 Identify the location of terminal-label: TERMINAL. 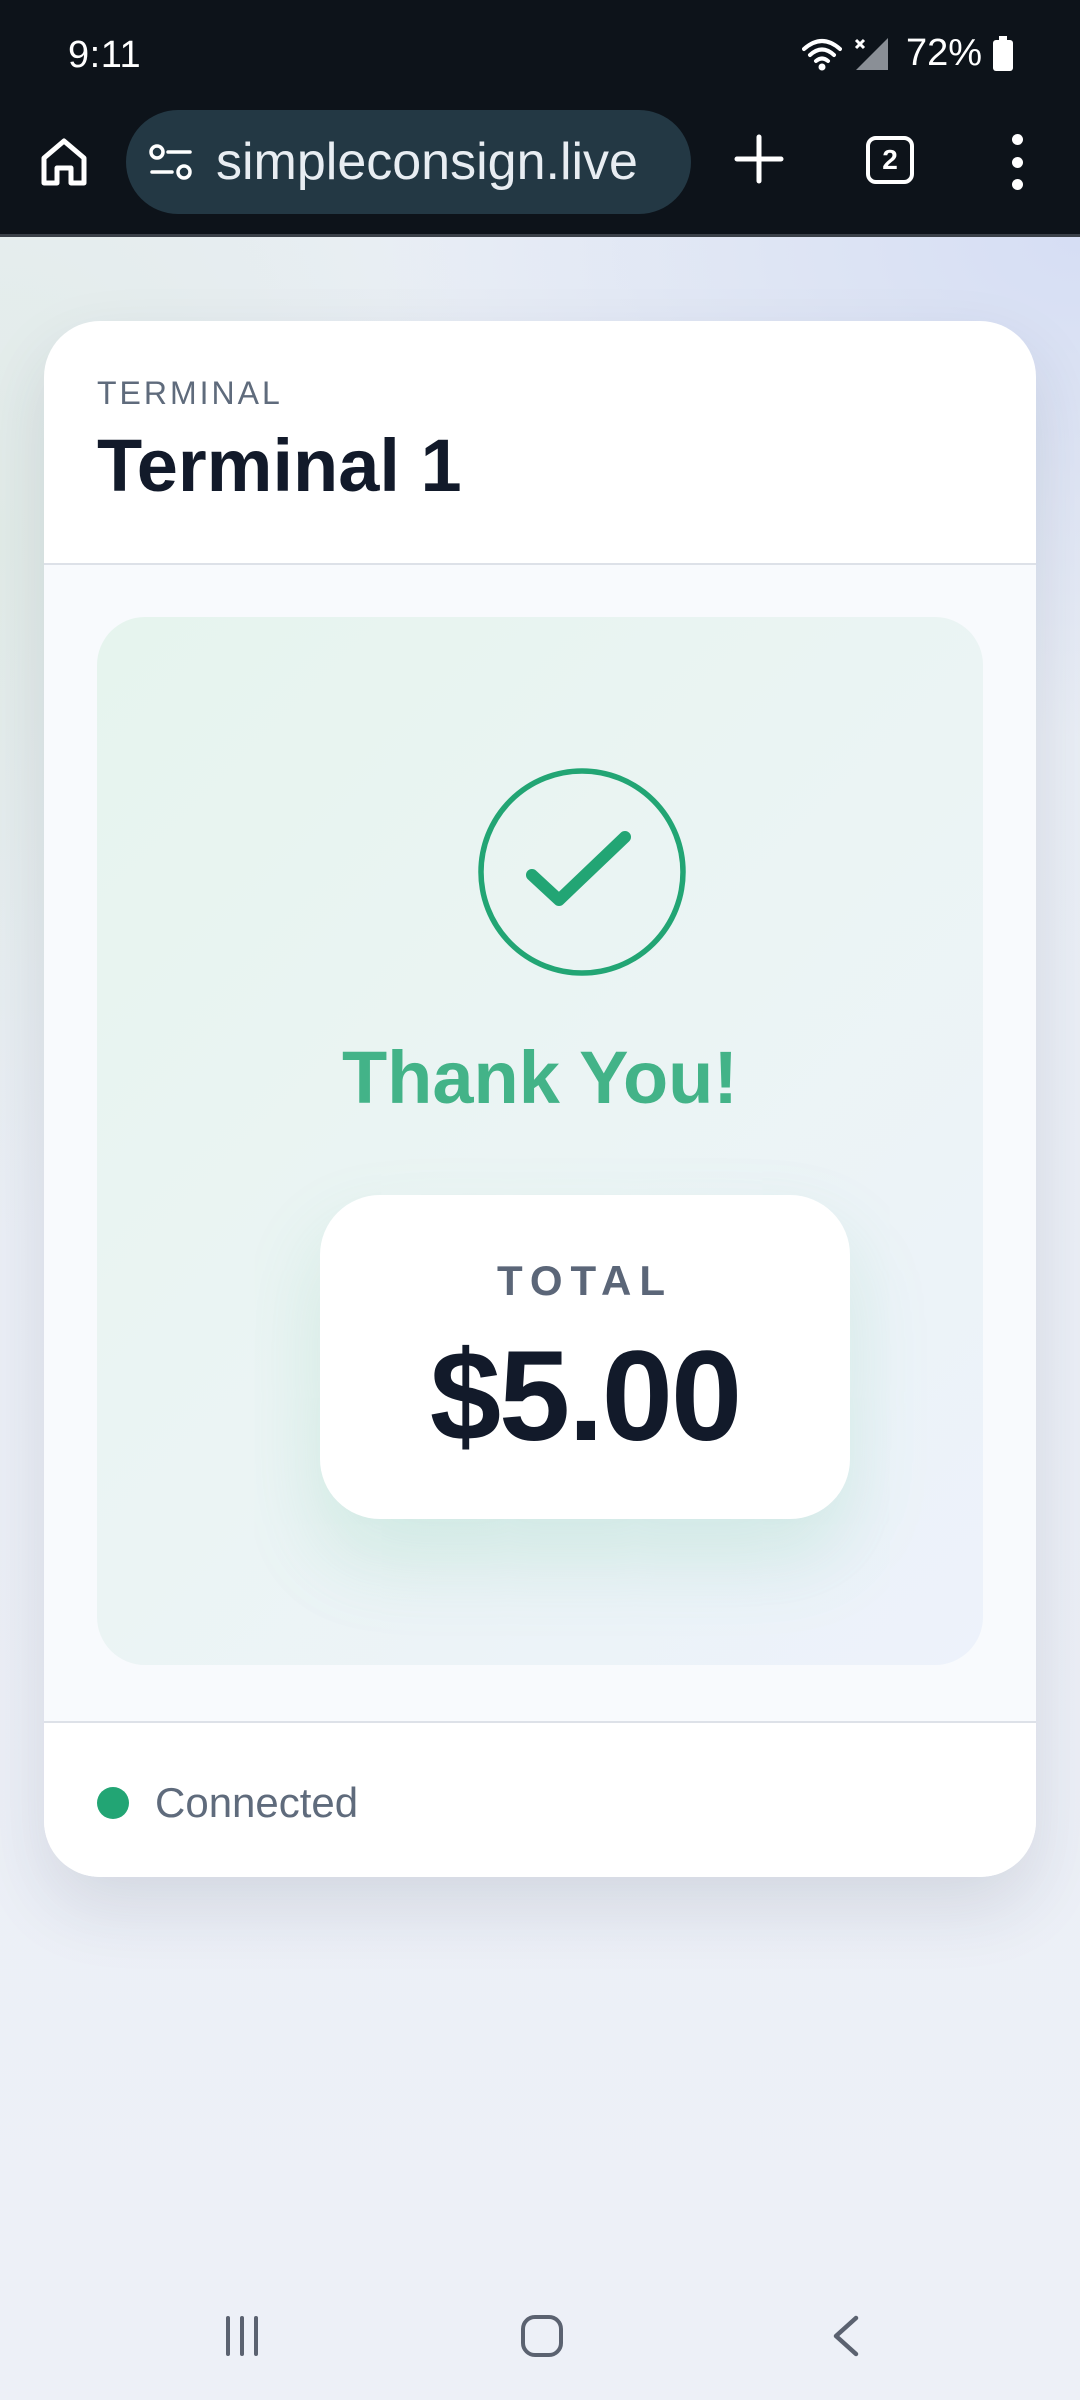
(190, 393).